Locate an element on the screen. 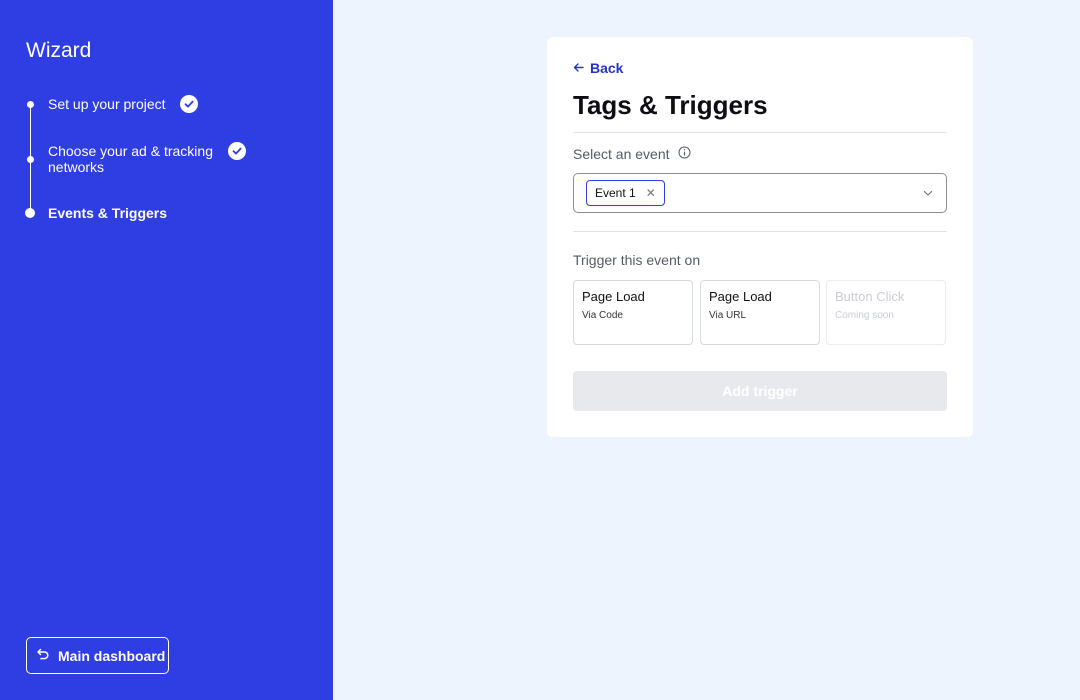 The height and width of the screenshot is (700, 1080). option-title: Button Click is located at coordinates (870, 296).